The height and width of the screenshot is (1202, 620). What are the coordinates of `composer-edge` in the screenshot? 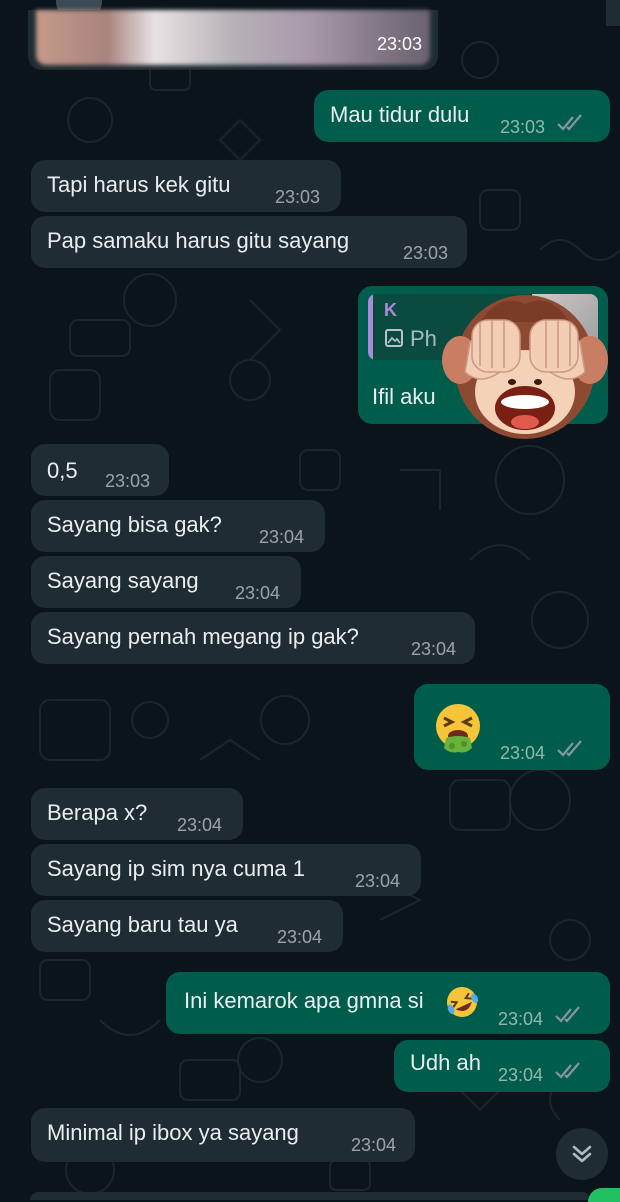 It's located at (310, 1195).